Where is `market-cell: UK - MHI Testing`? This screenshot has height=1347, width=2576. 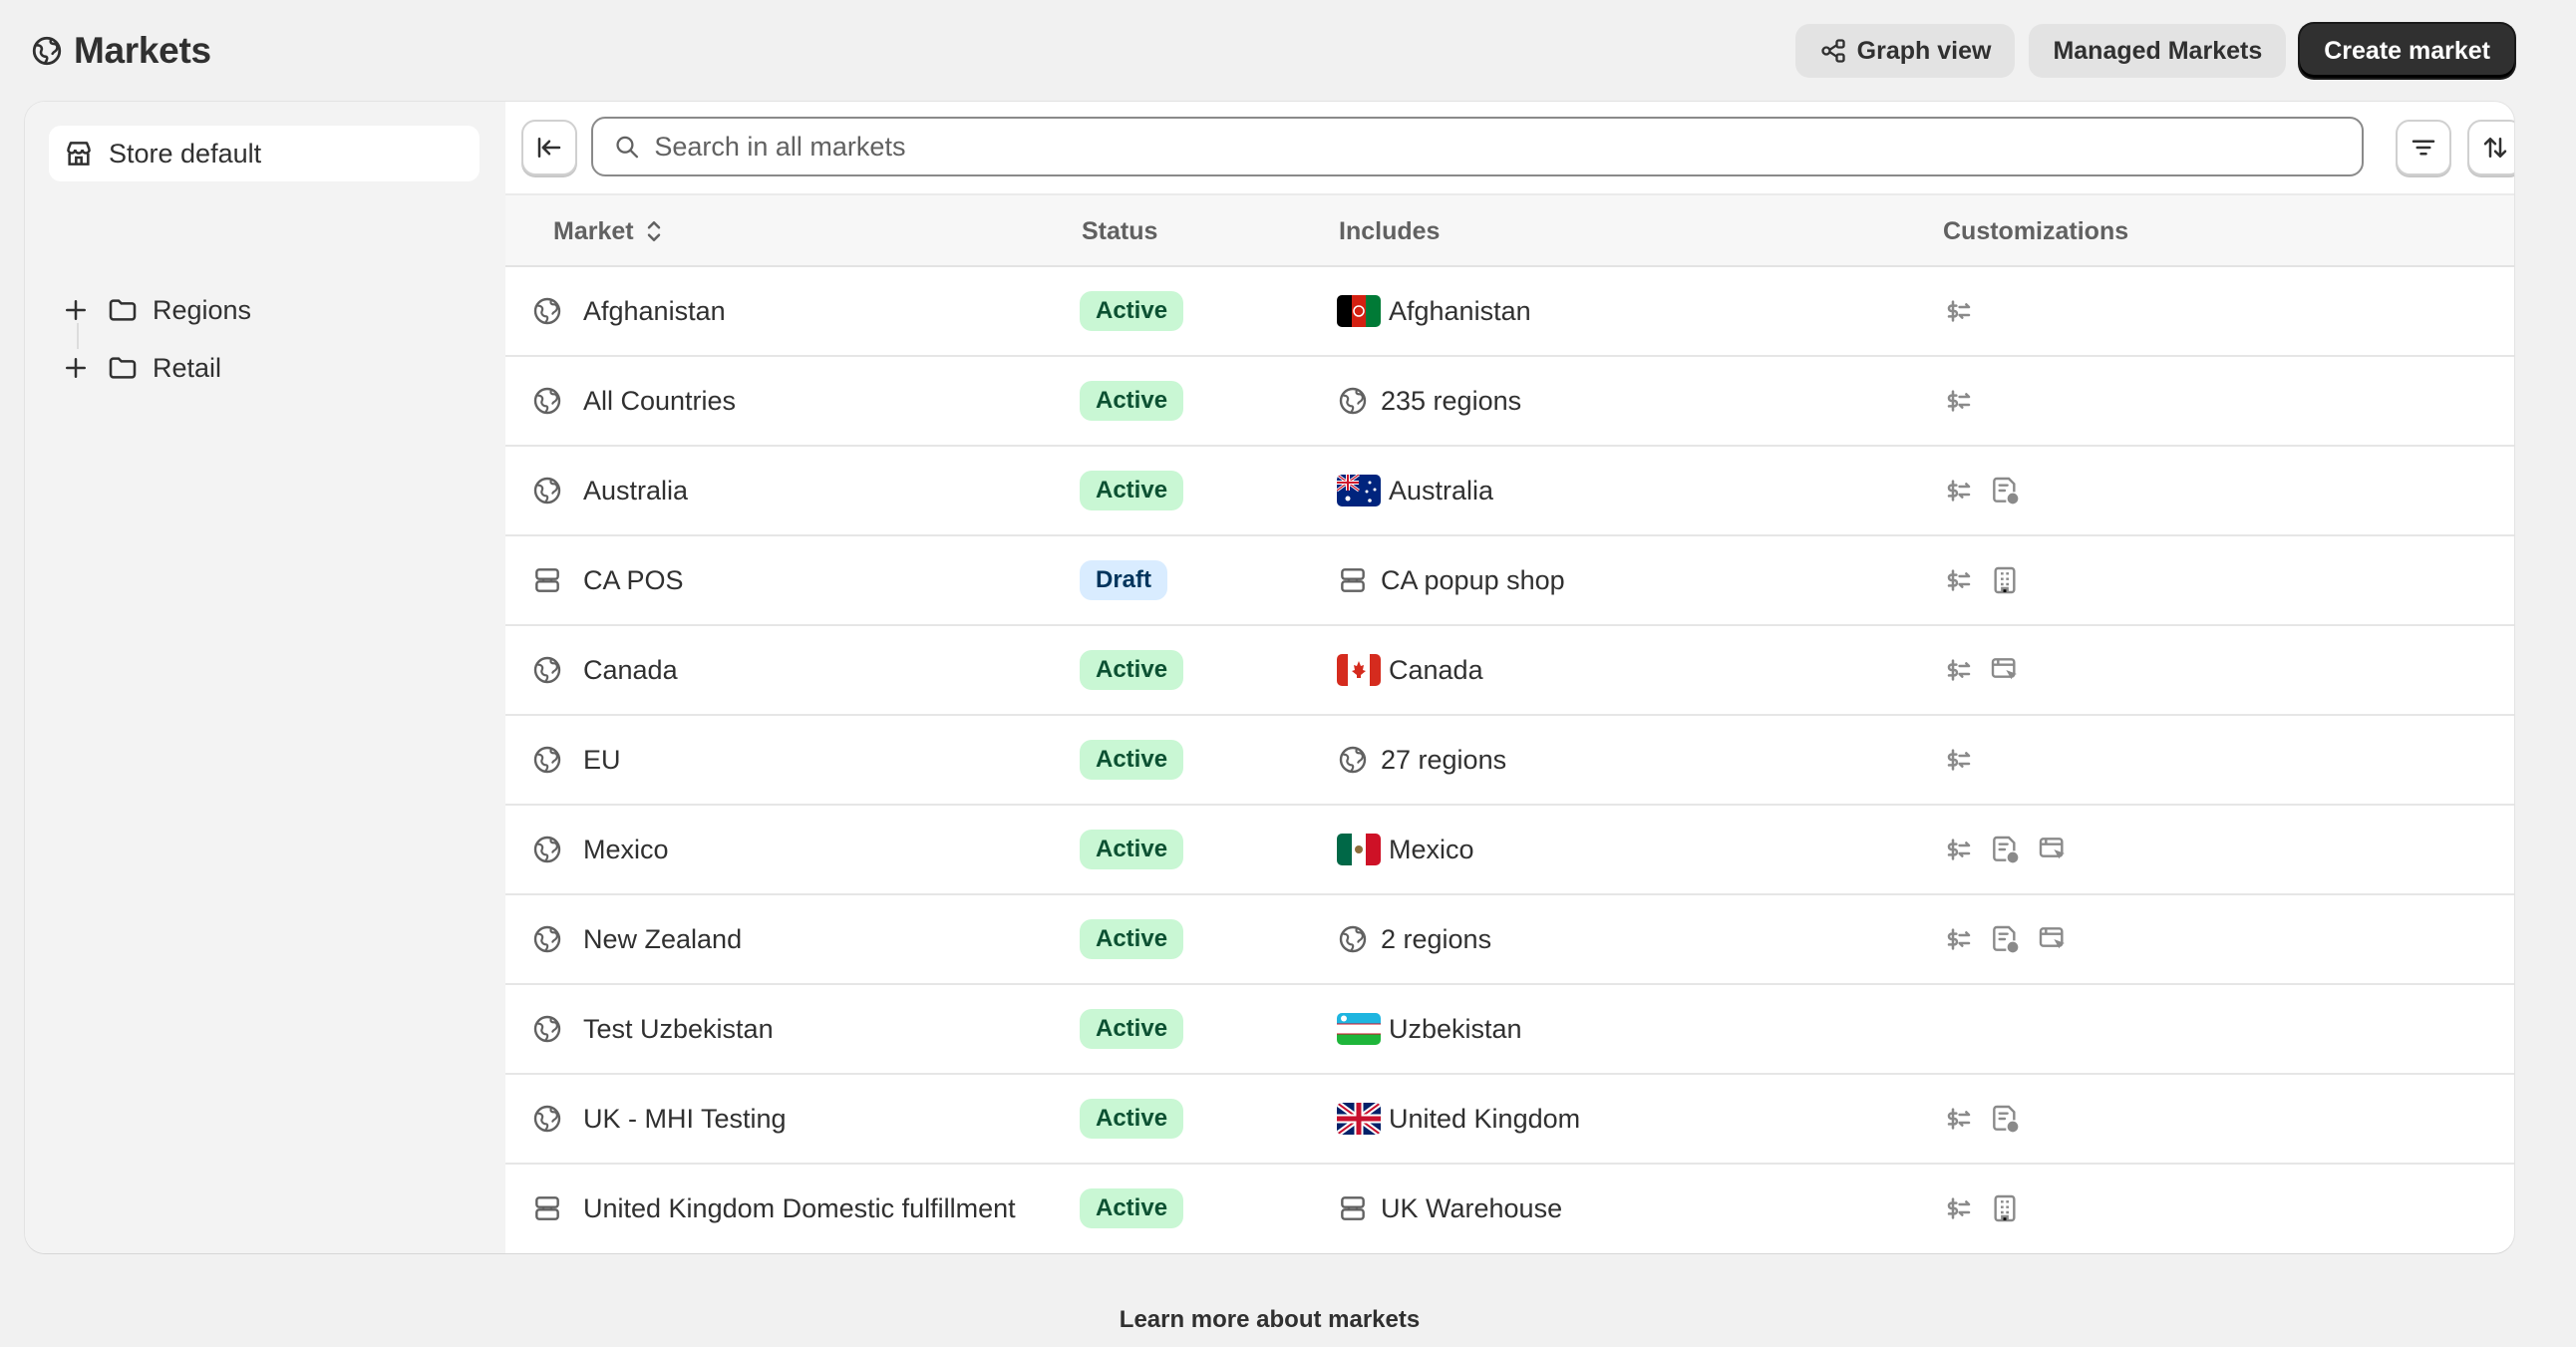 market-cell: UK - MHI Testing is located at coordinates (659, 1119).